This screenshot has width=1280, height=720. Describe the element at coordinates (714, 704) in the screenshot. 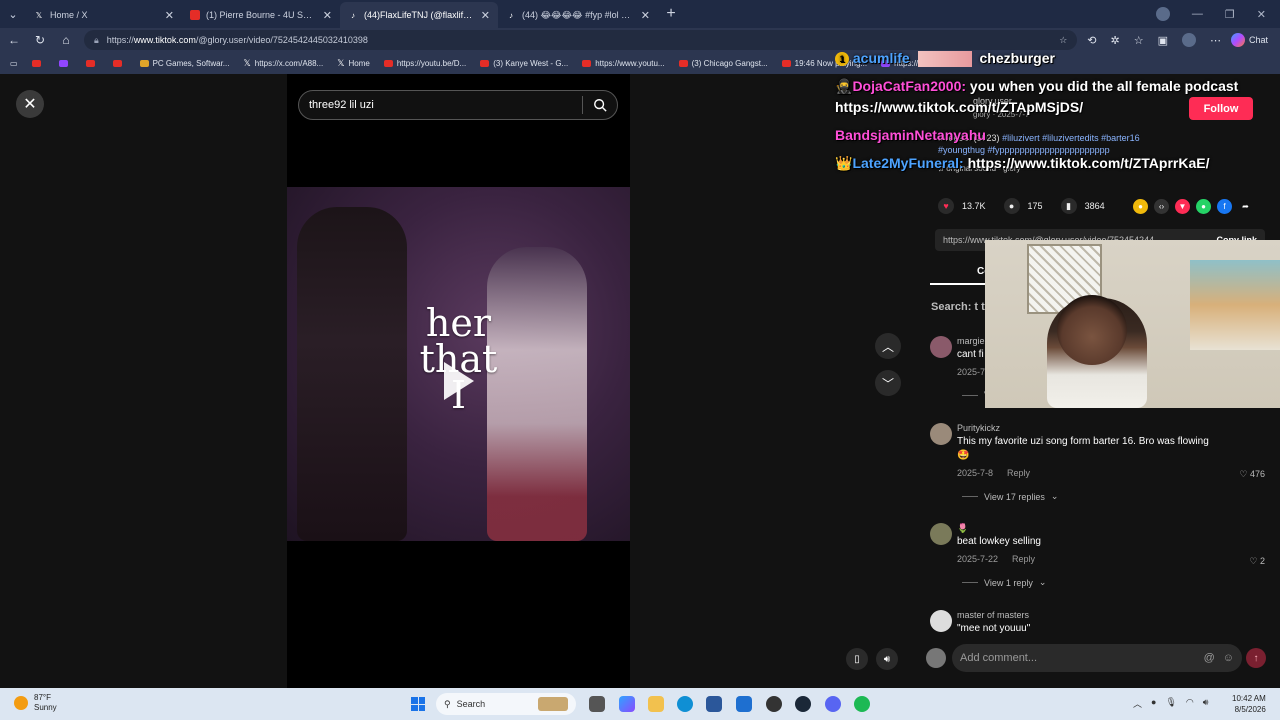

I see `store-icon` at that location.